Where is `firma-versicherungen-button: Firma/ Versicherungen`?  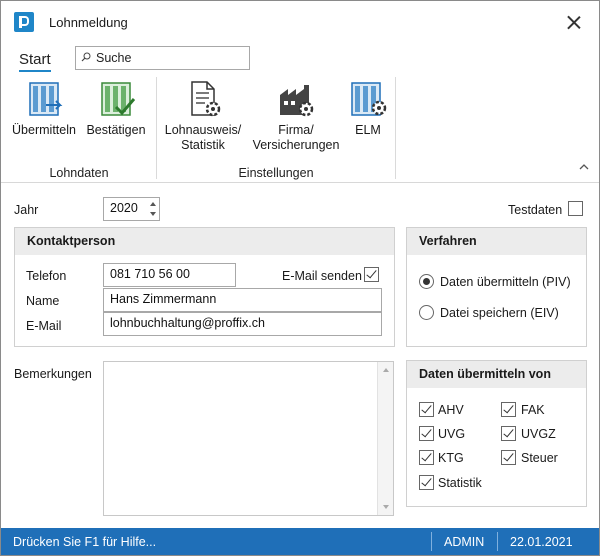 firma-versicherungen-button: Firma/ Versicherungen is located at coordinates (296, 116).